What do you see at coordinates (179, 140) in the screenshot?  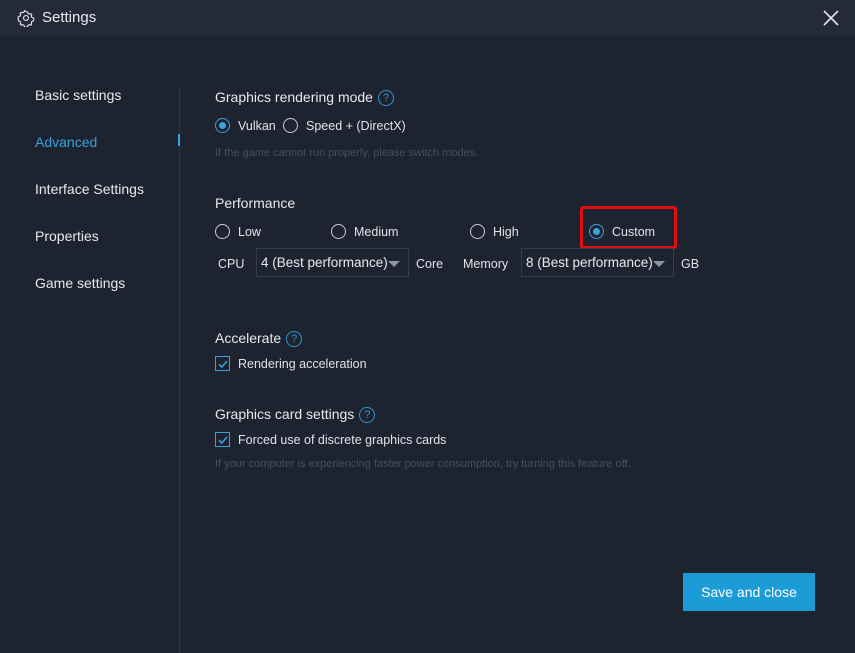 I see `sidebar-active-indicator` at bounding box center [179, 140].